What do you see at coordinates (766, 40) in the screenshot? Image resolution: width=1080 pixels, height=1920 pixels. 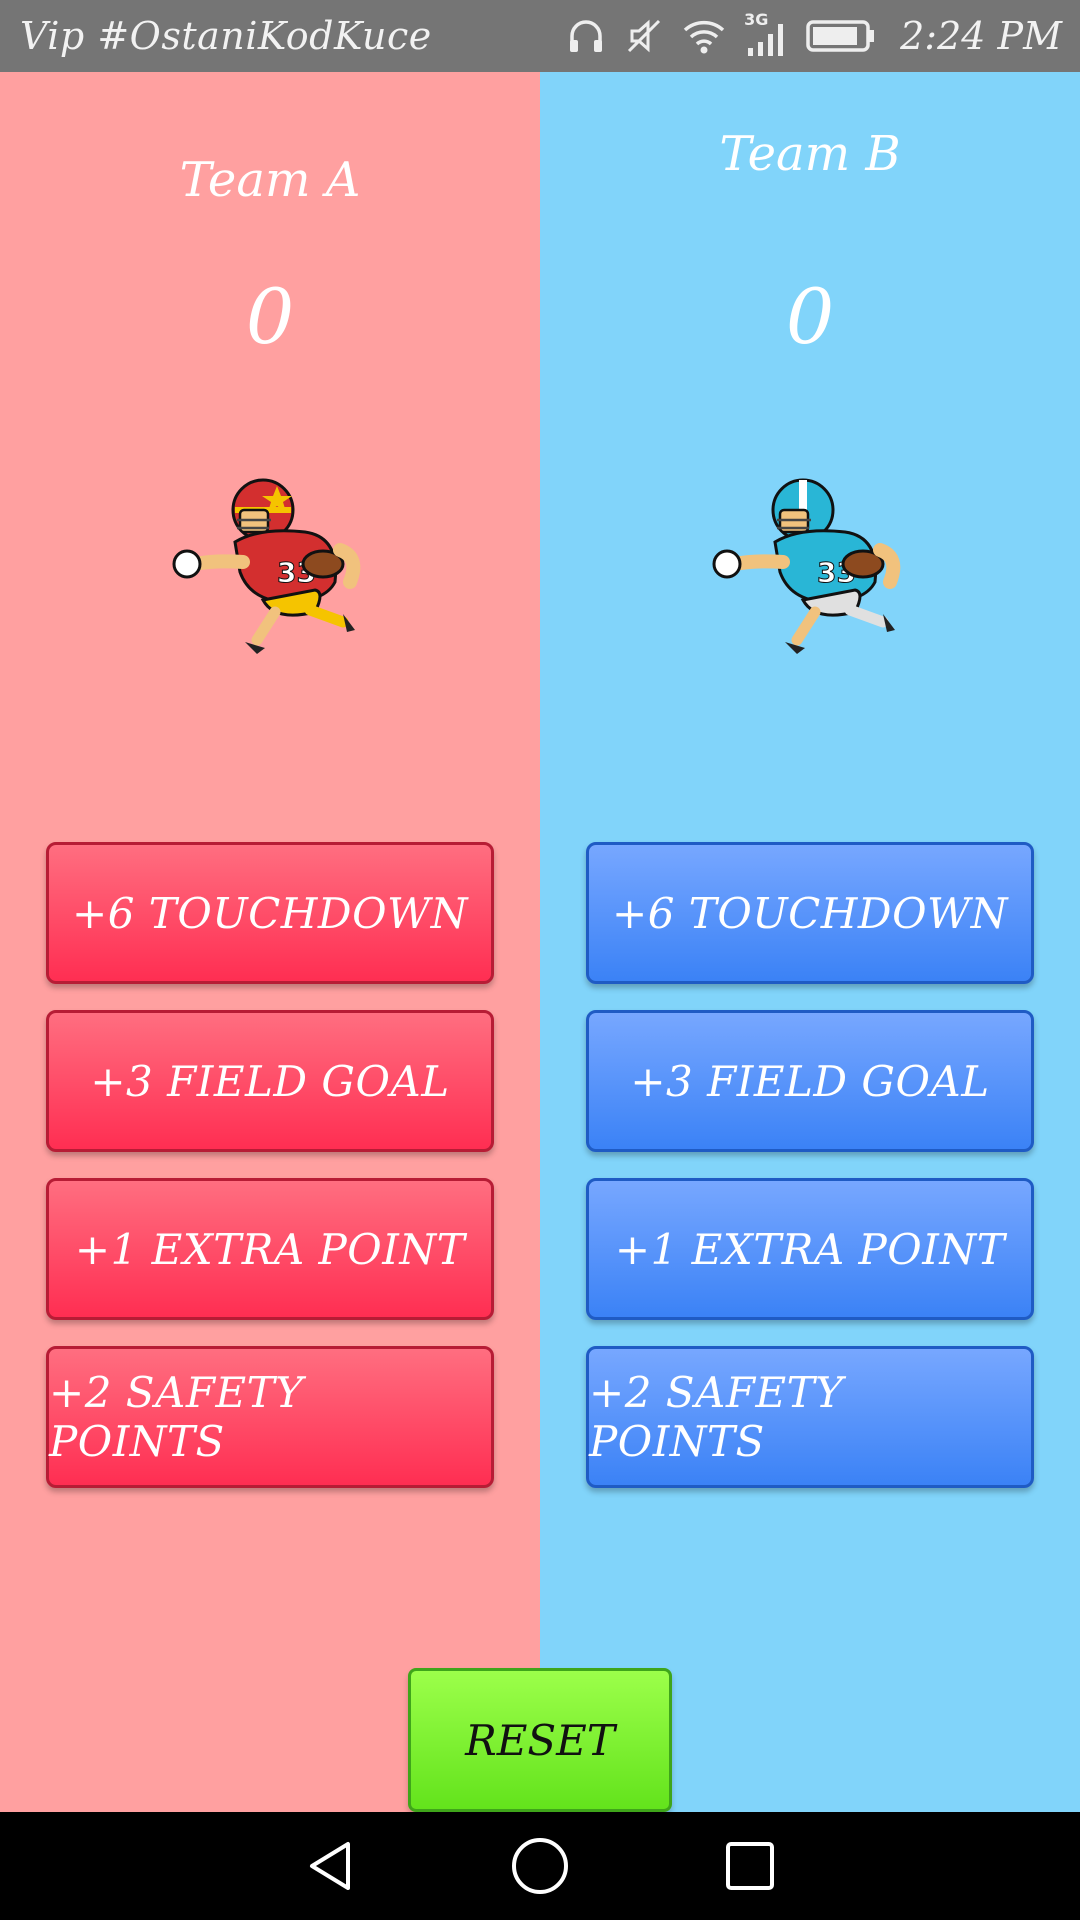 I see `signal-icon` at bounding box center [766, 40].